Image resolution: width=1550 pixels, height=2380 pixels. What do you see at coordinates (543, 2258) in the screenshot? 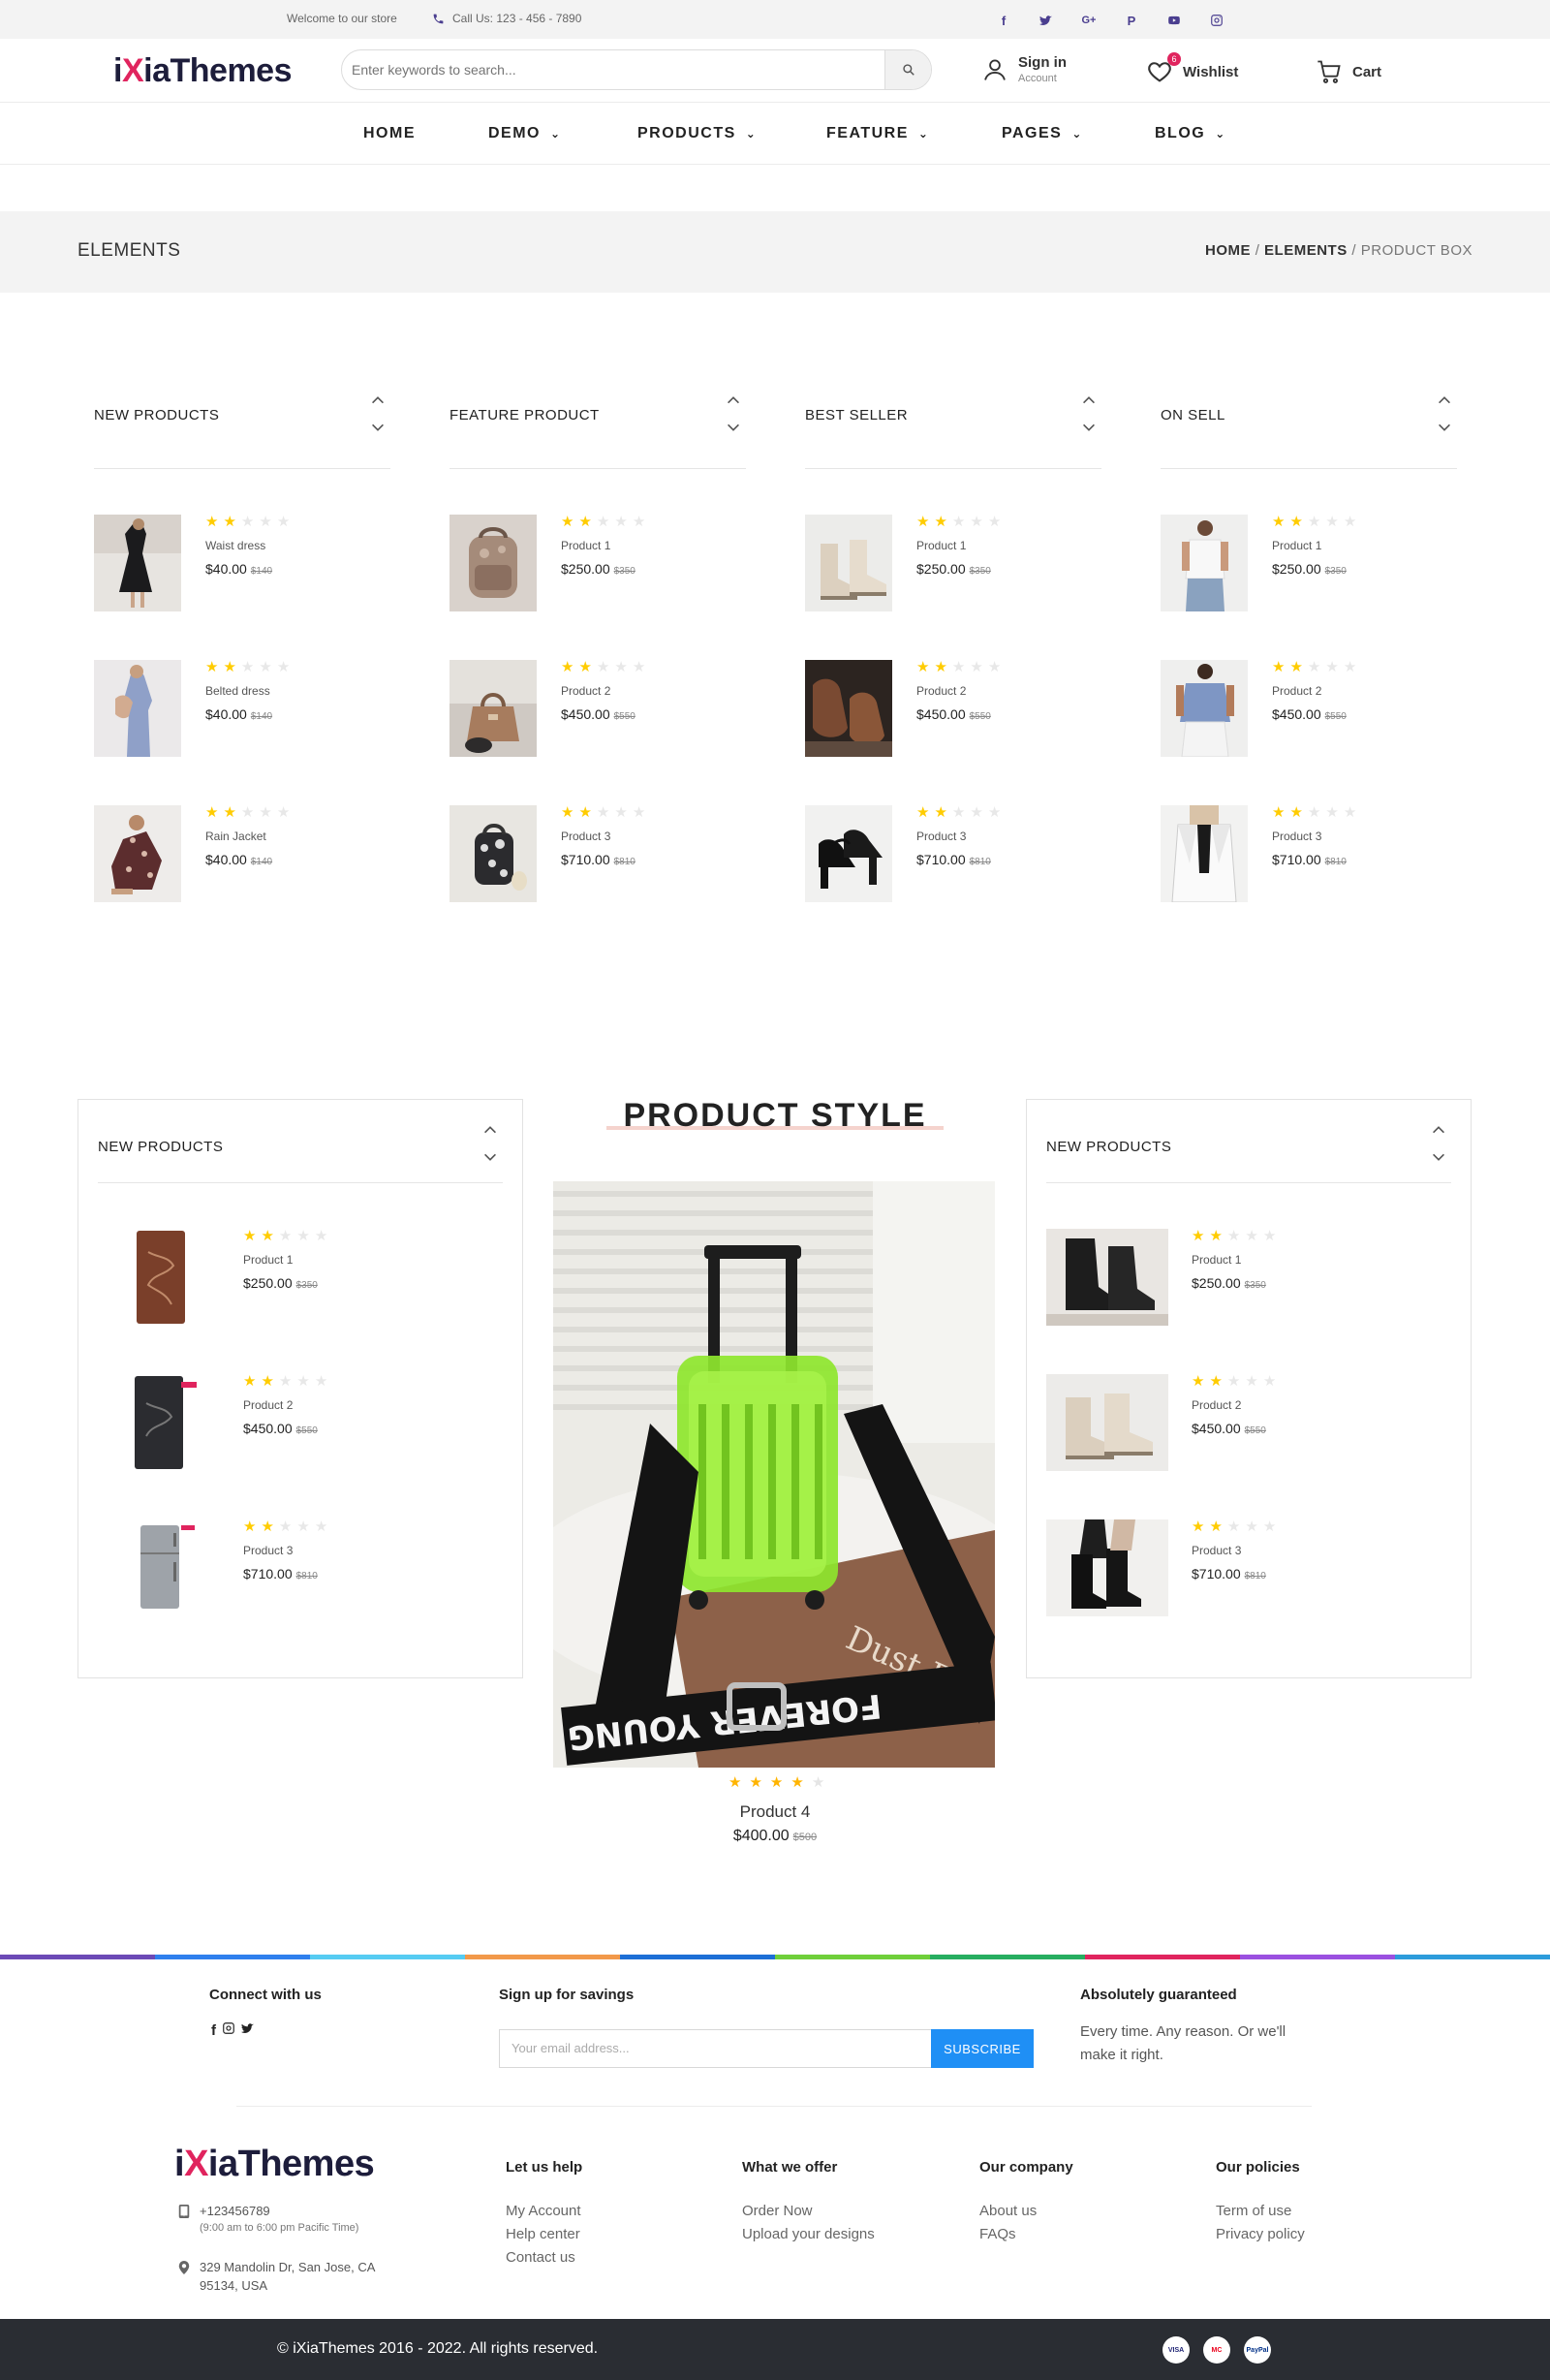
I see `footer-link: Contact us` at bounding box center [543, 2258].